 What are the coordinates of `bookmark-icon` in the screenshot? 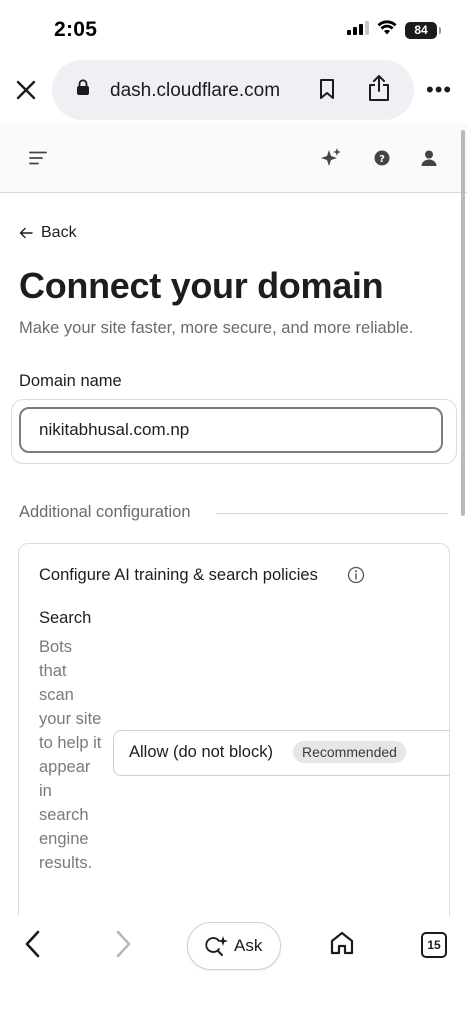 It's located at (327, 91).